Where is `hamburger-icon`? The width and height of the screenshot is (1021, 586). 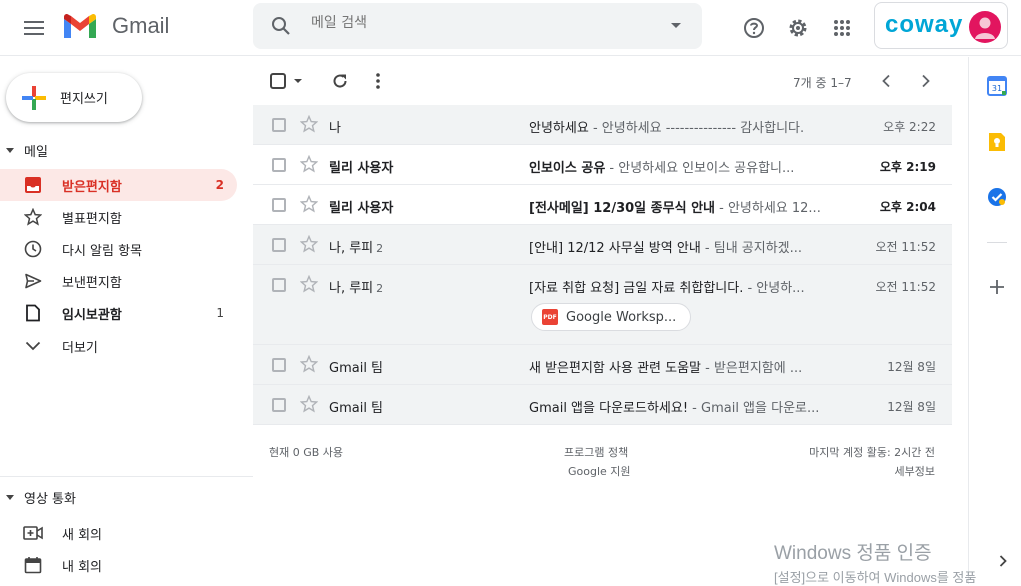 hamburger-icon is located at coordinates (34, 28).